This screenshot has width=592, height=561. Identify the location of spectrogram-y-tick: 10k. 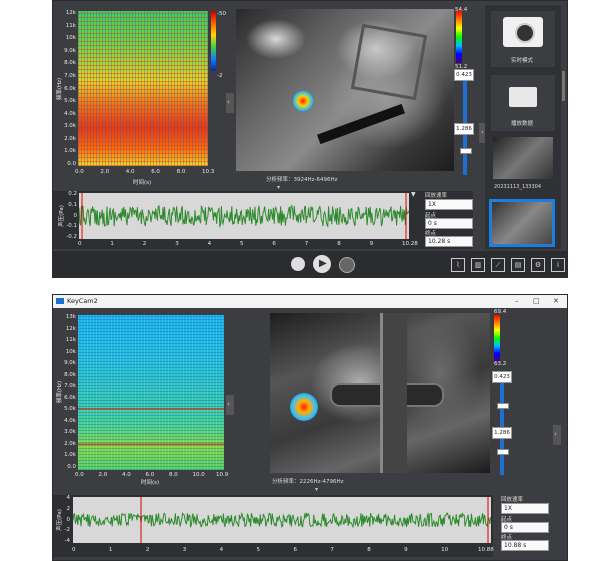
(70, 351).